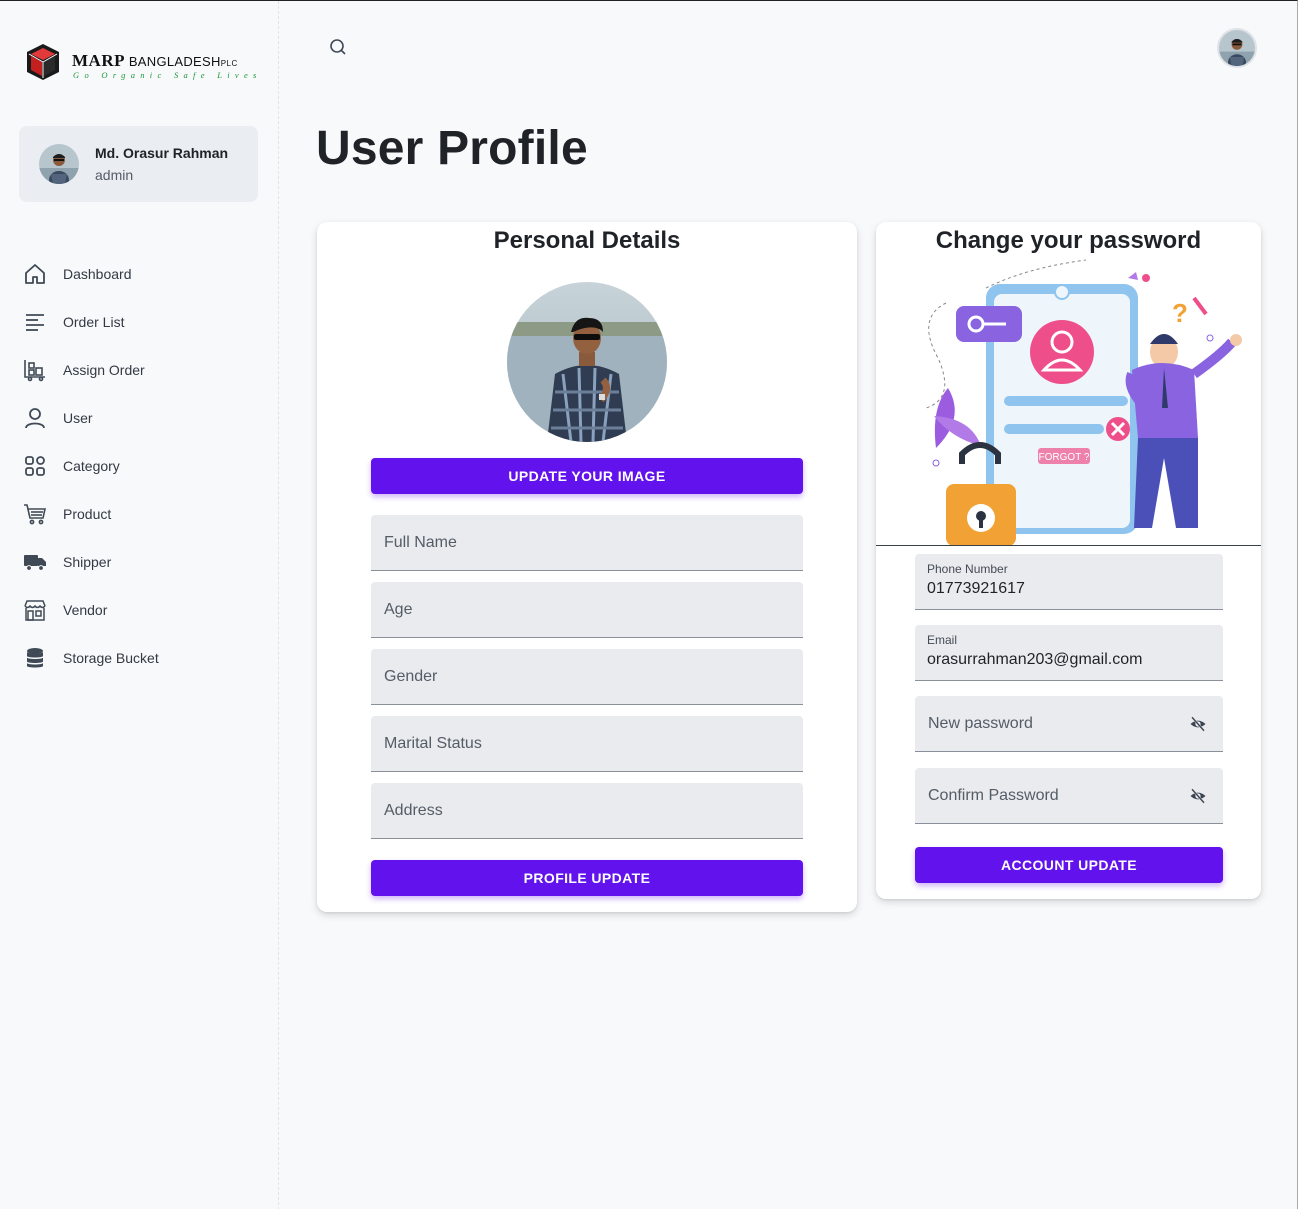  Describe the element at coordinates (139, 418) in the screenshot. I see `sidebar-item-user: User` at that location.